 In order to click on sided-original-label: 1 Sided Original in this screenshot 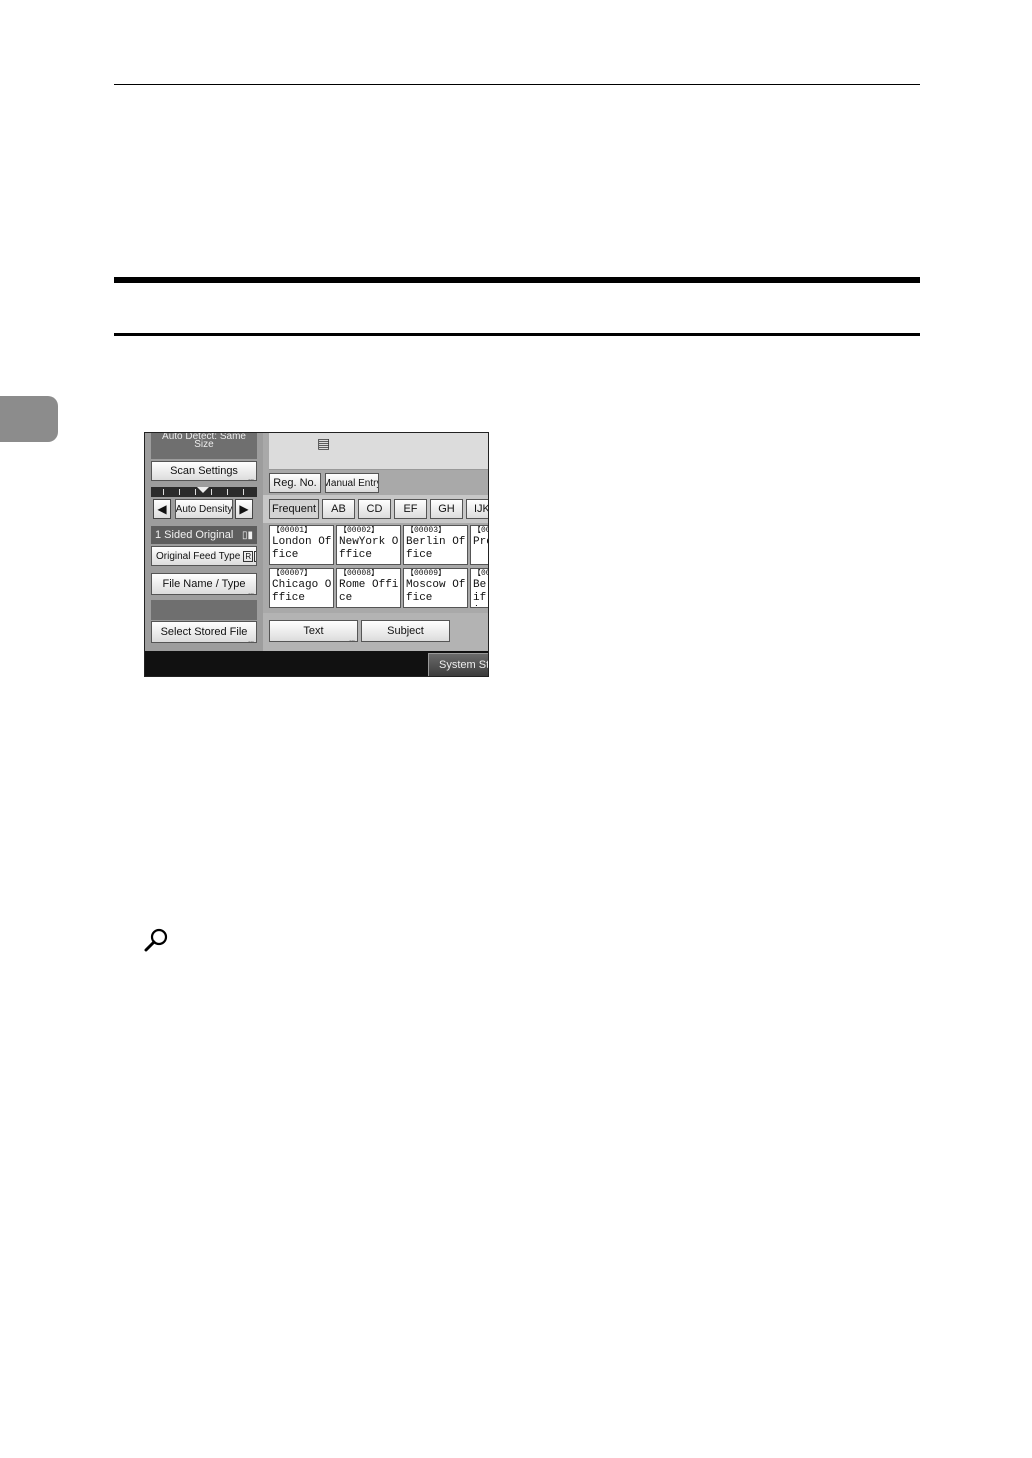, I will do `click(194, 535)`.